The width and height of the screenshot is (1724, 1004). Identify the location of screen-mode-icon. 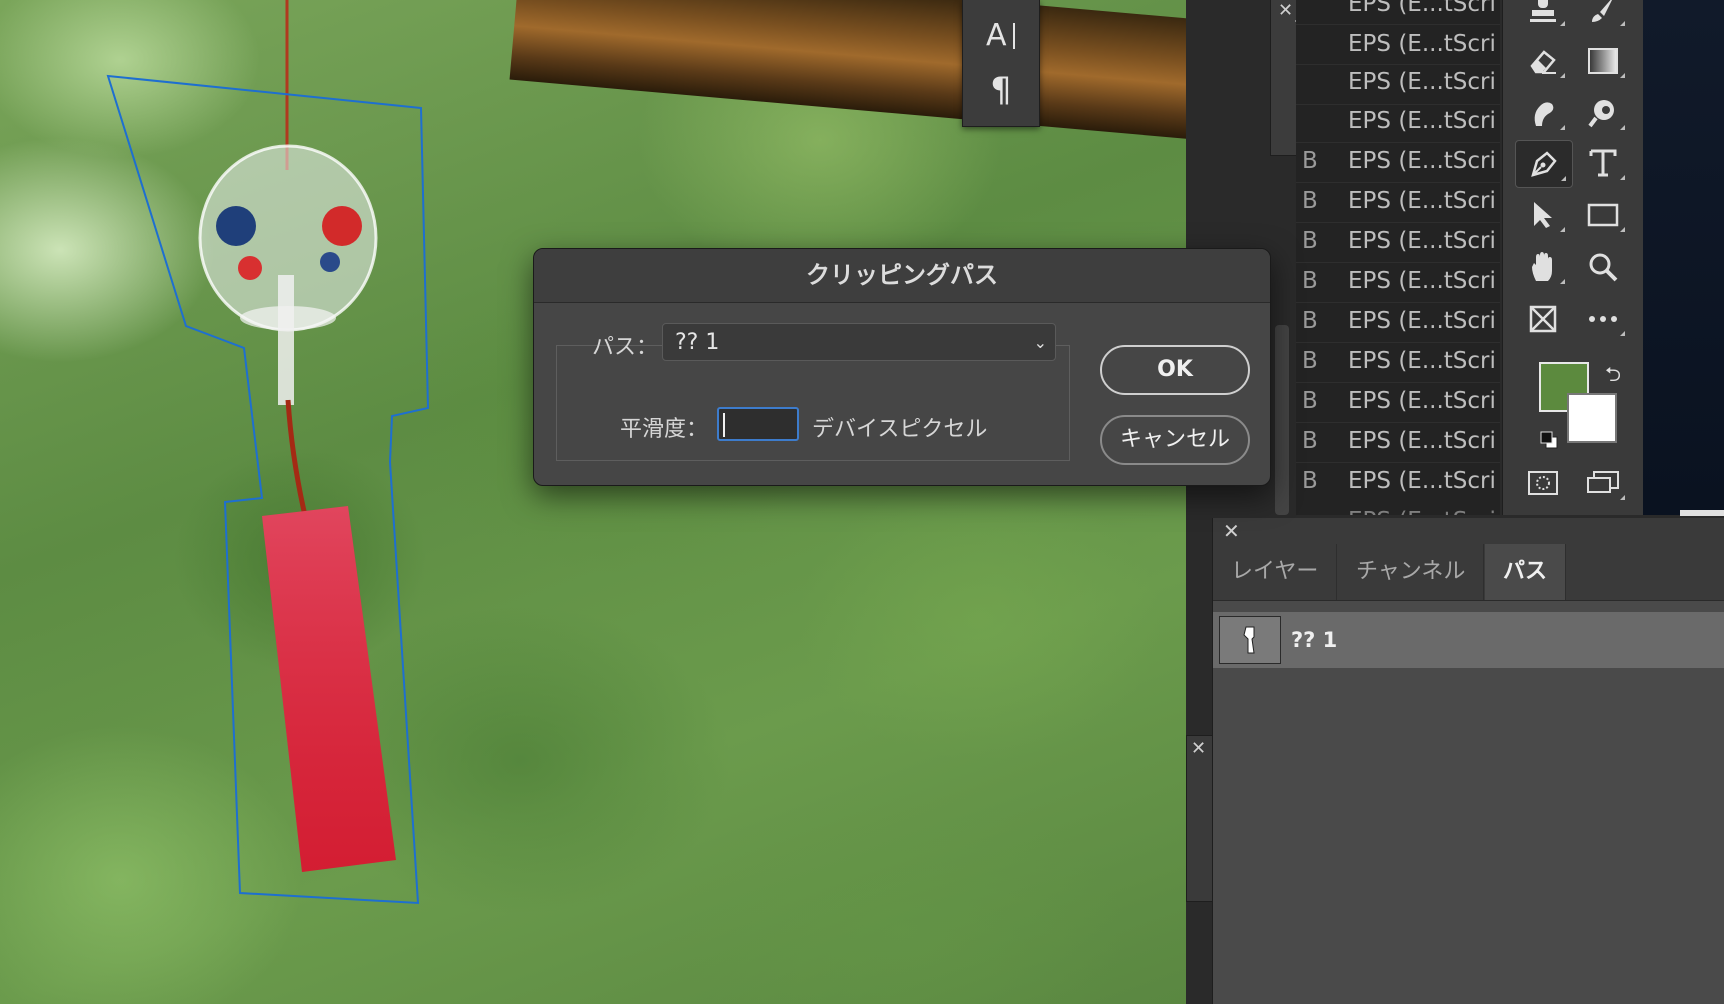
(1603, 483).